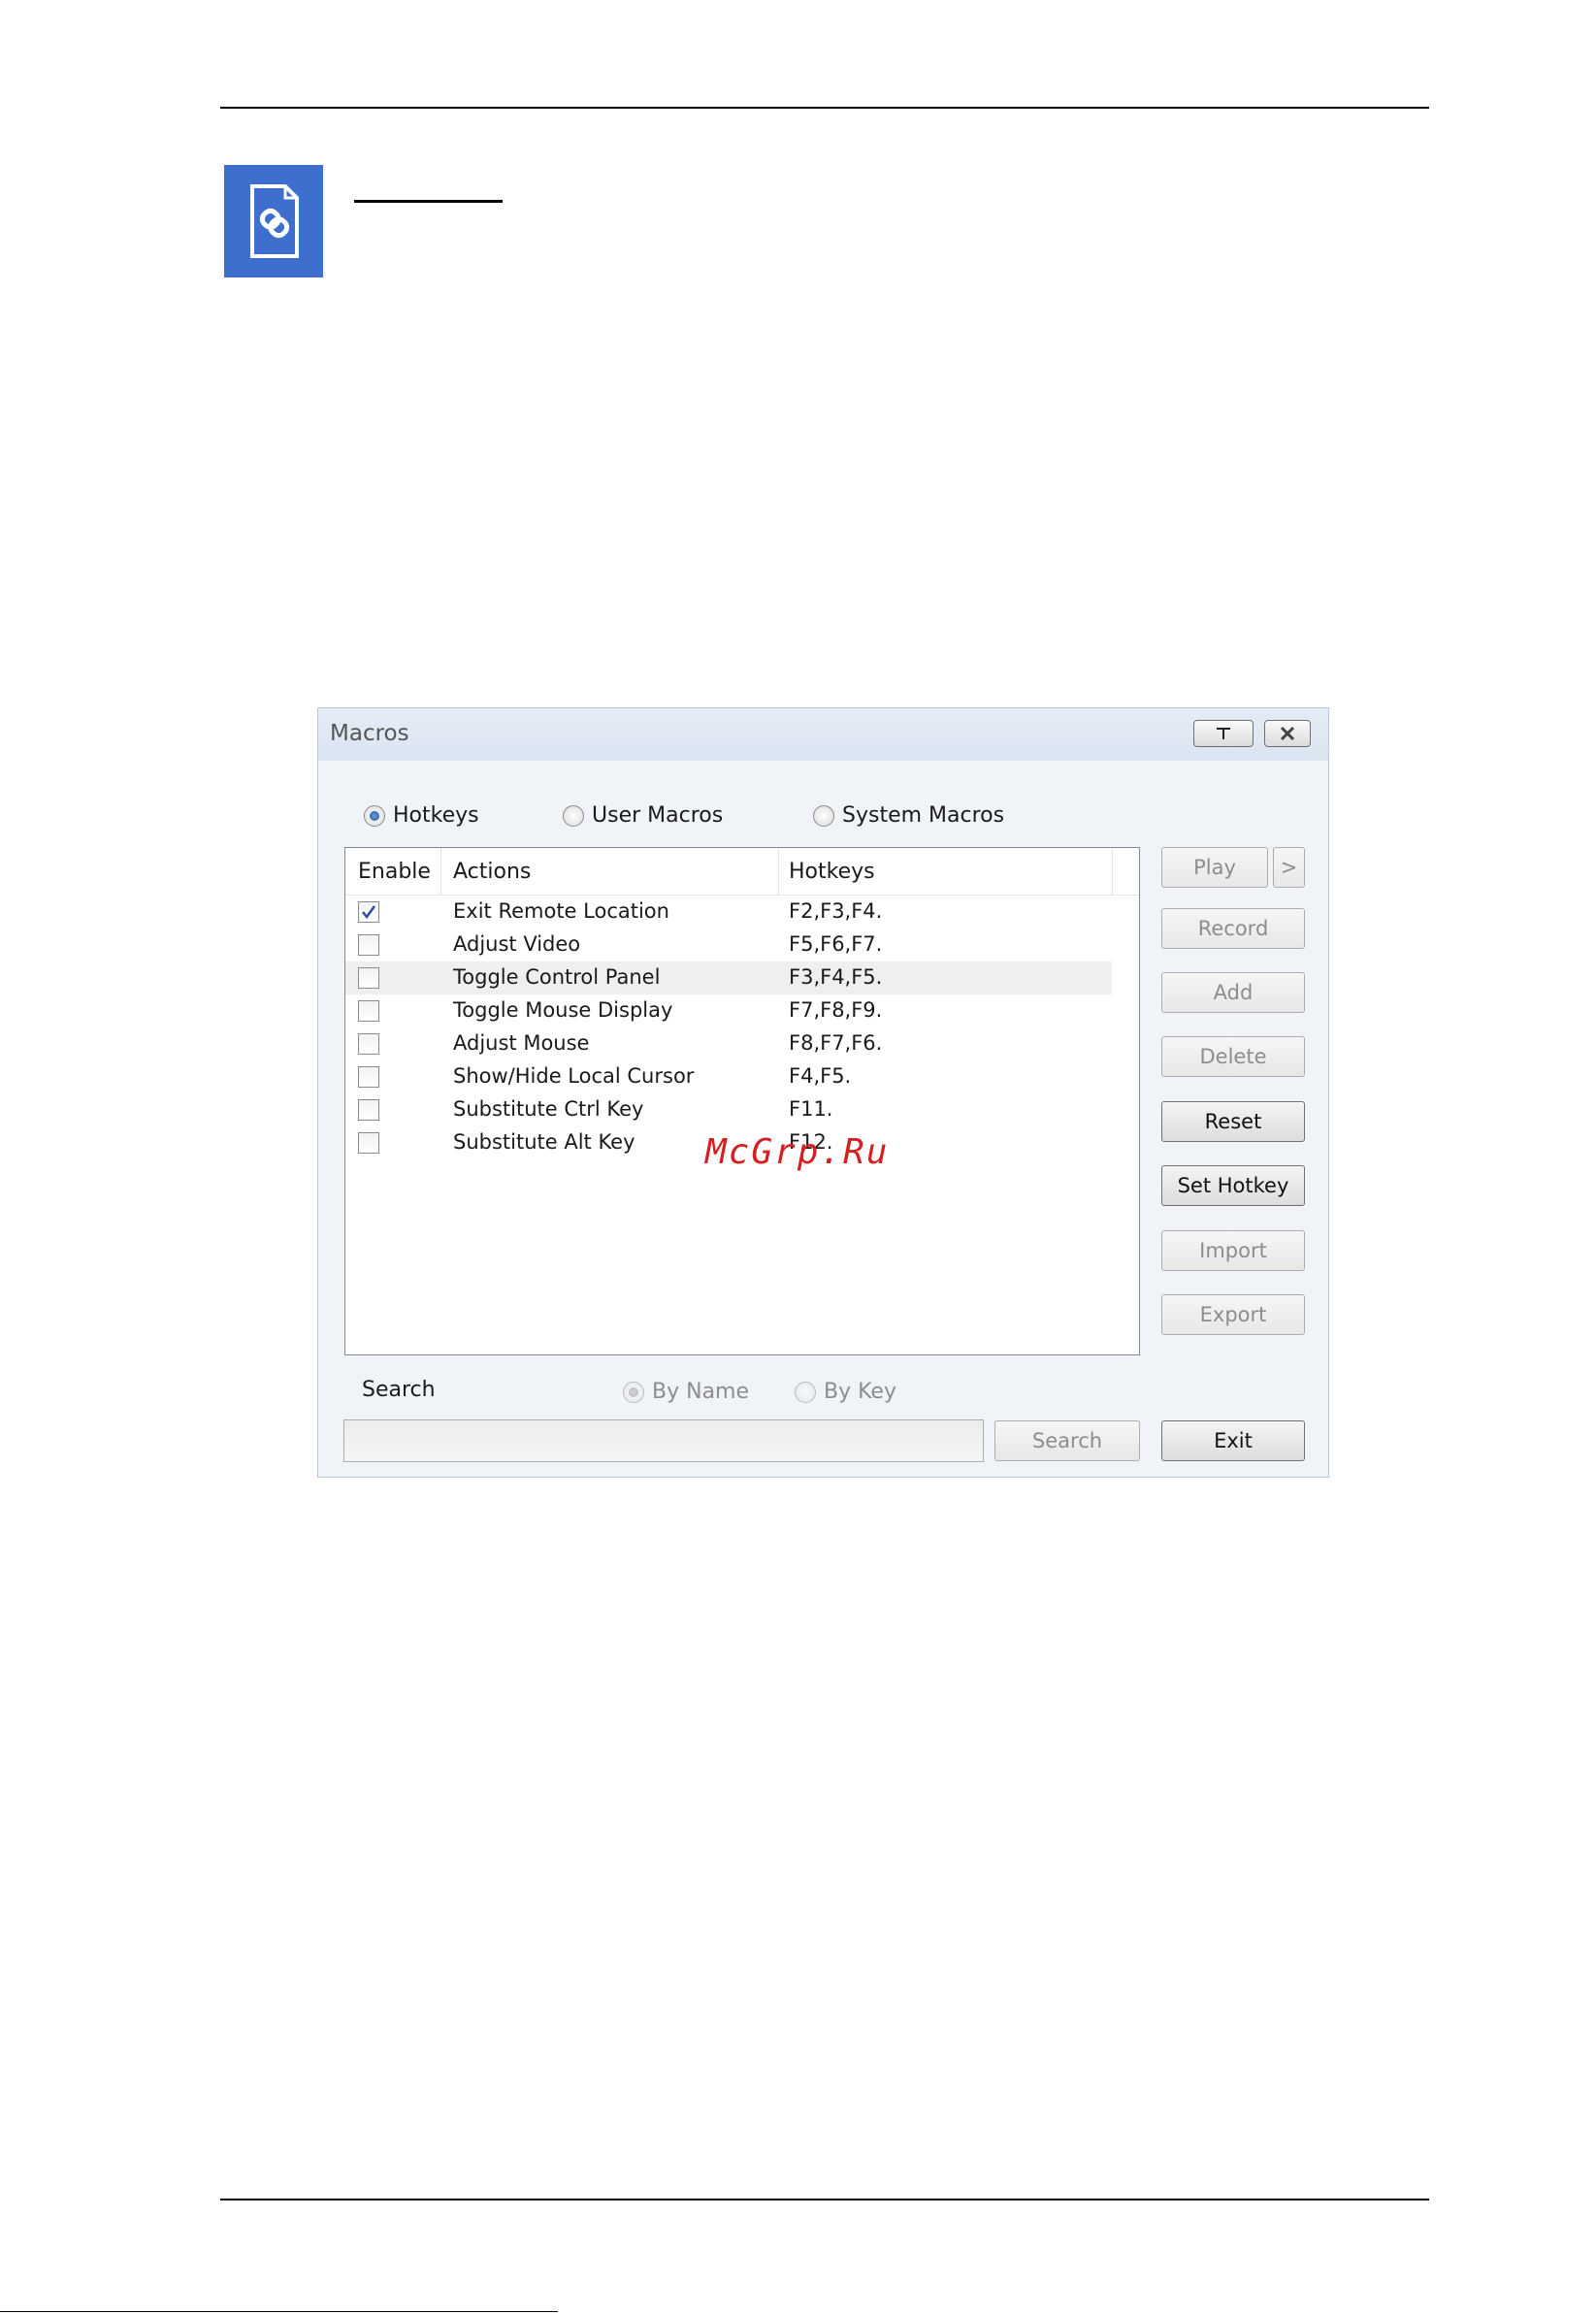  Describe the element at coordinates (797, 1152) in the screenshot. I see `watermark: McGrp.Ru` at that location.